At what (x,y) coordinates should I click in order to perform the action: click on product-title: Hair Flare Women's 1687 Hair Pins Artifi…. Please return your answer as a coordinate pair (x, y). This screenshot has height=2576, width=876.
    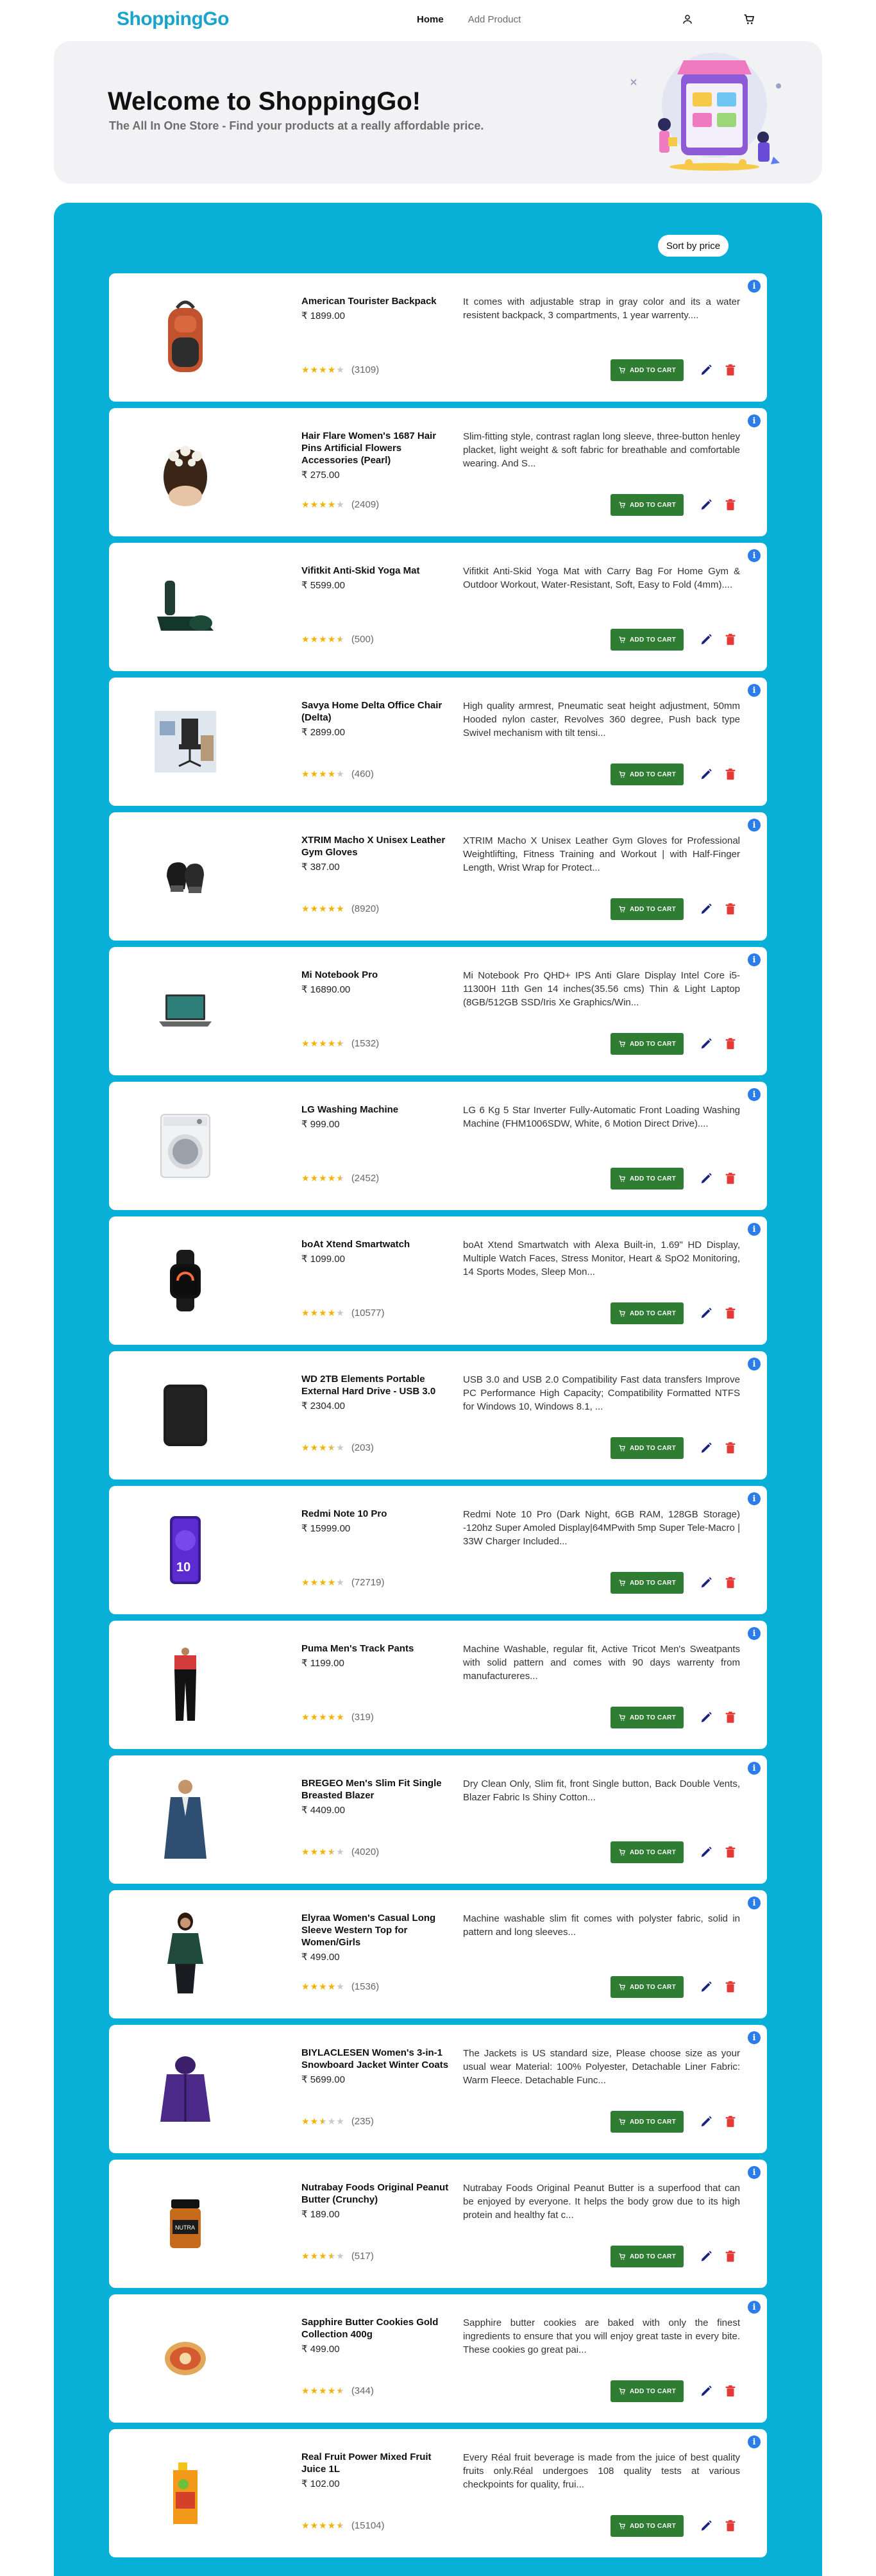
    Looking at the image, I should click on (375, 456).